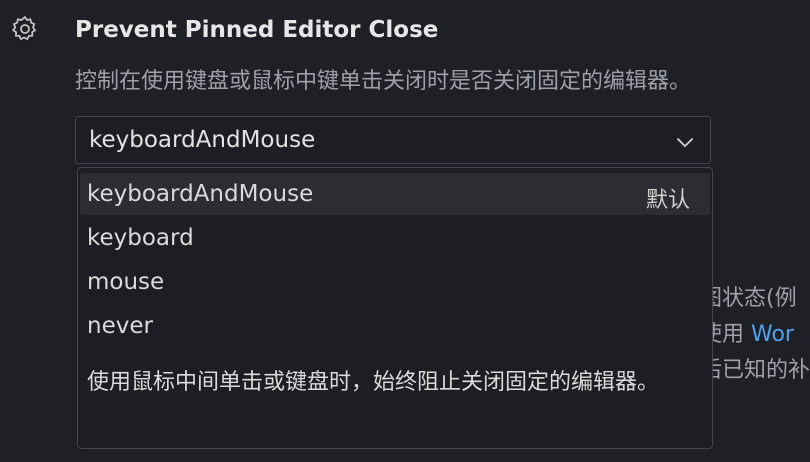  I want to click on gear-icon, so click(25, 29).